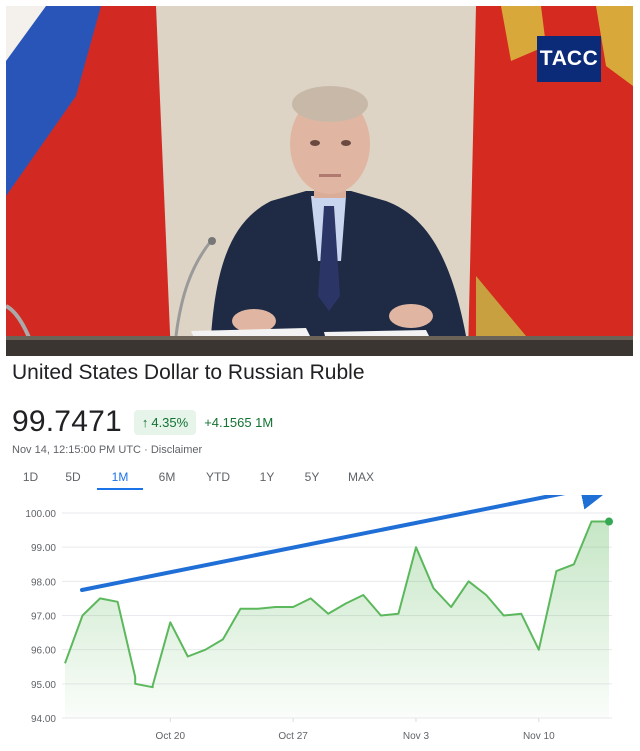  What do you see at coordinates (43, 582) in the screenshot?
I see `y-tick-label: 98.00` at bounding box center [43, 582].